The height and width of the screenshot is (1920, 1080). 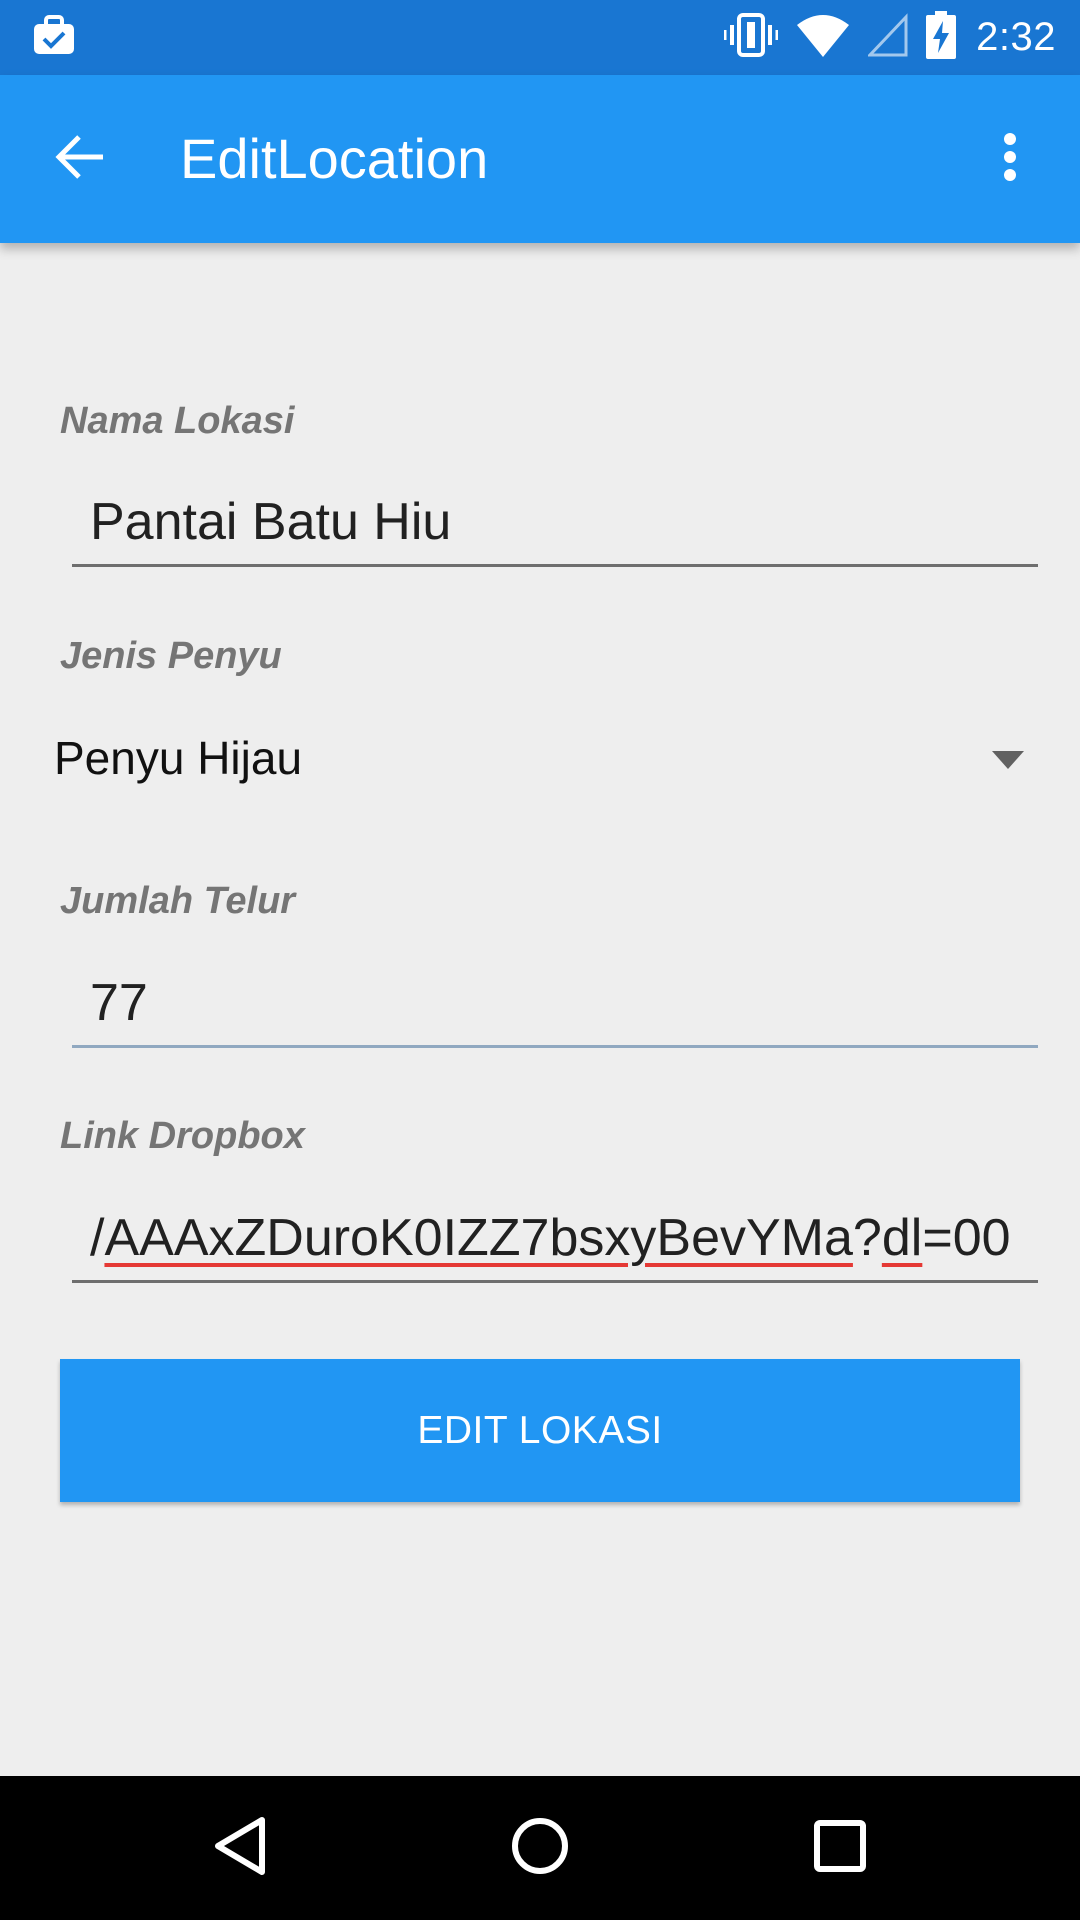 I want to click on navigation-bar, so click(x=540, y=1848).